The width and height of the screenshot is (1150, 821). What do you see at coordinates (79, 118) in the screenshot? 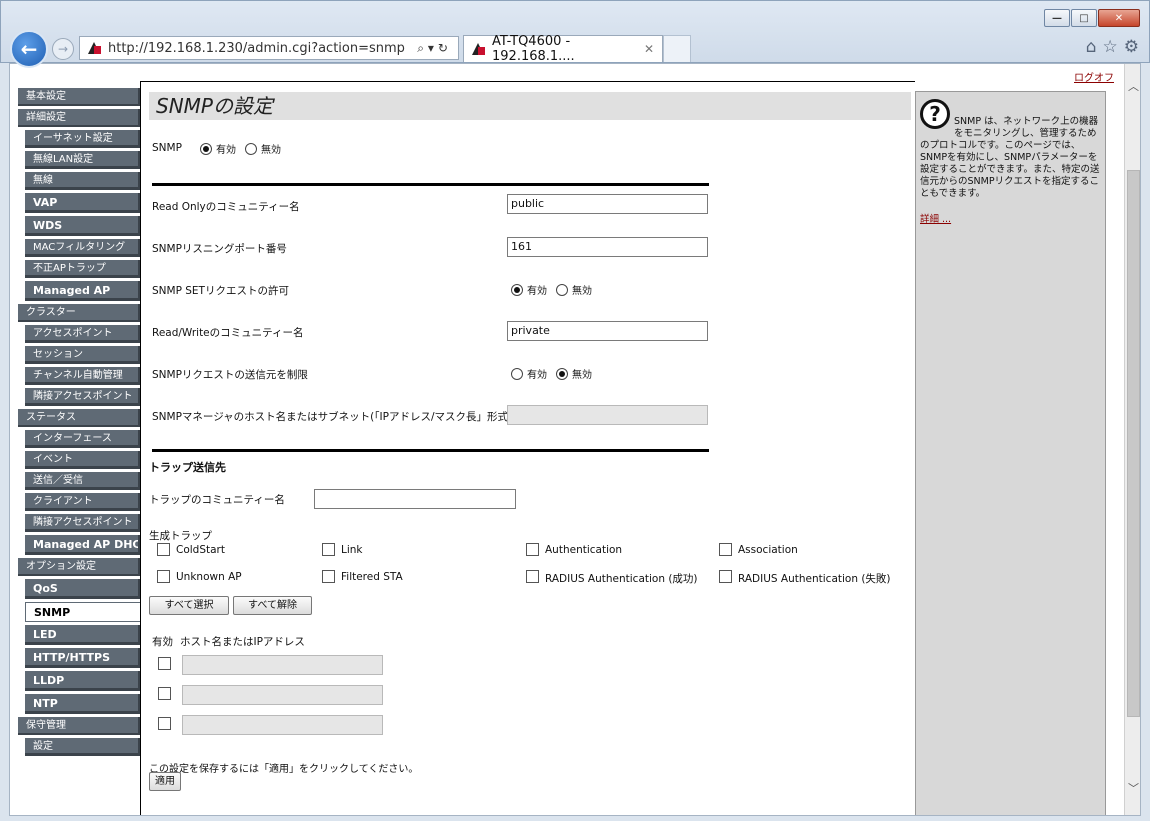
I see `sidebar-item: 詳細設定` at bounding box center [79, 118].